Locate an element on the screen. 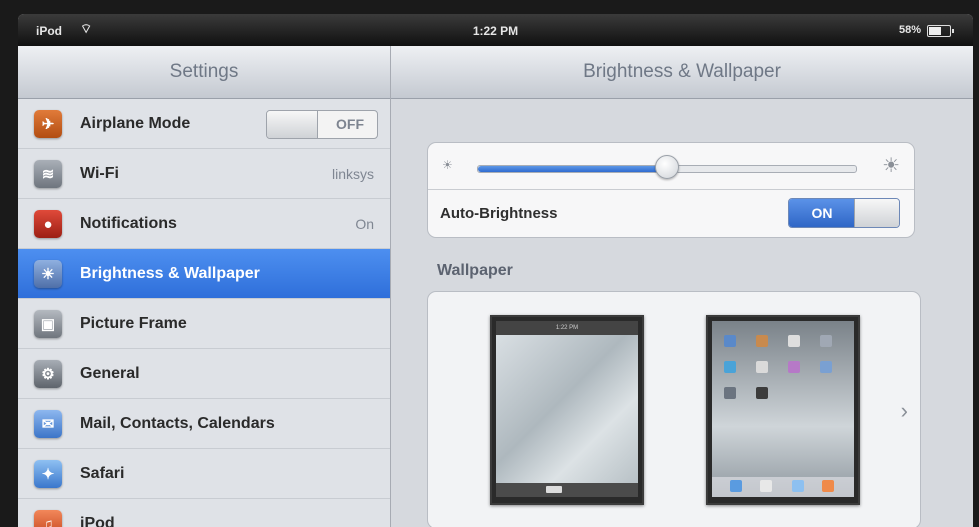 The height and width of the screenshot is (527, 979). lock-screen-slider-bar is located at coordinates (567, 490).